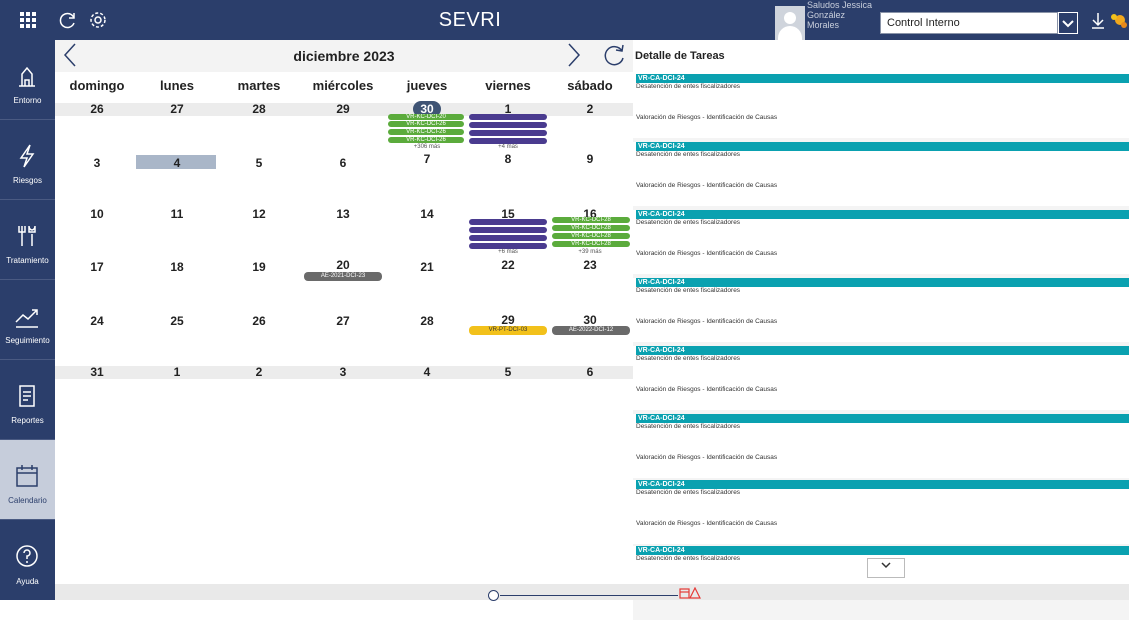 The width and height of the screenshot is (1129, 620). What do you see at coordinates (427, 147) in the screenshot?
I see `more-events-link: +306 más` at bounding box center [427, 147].